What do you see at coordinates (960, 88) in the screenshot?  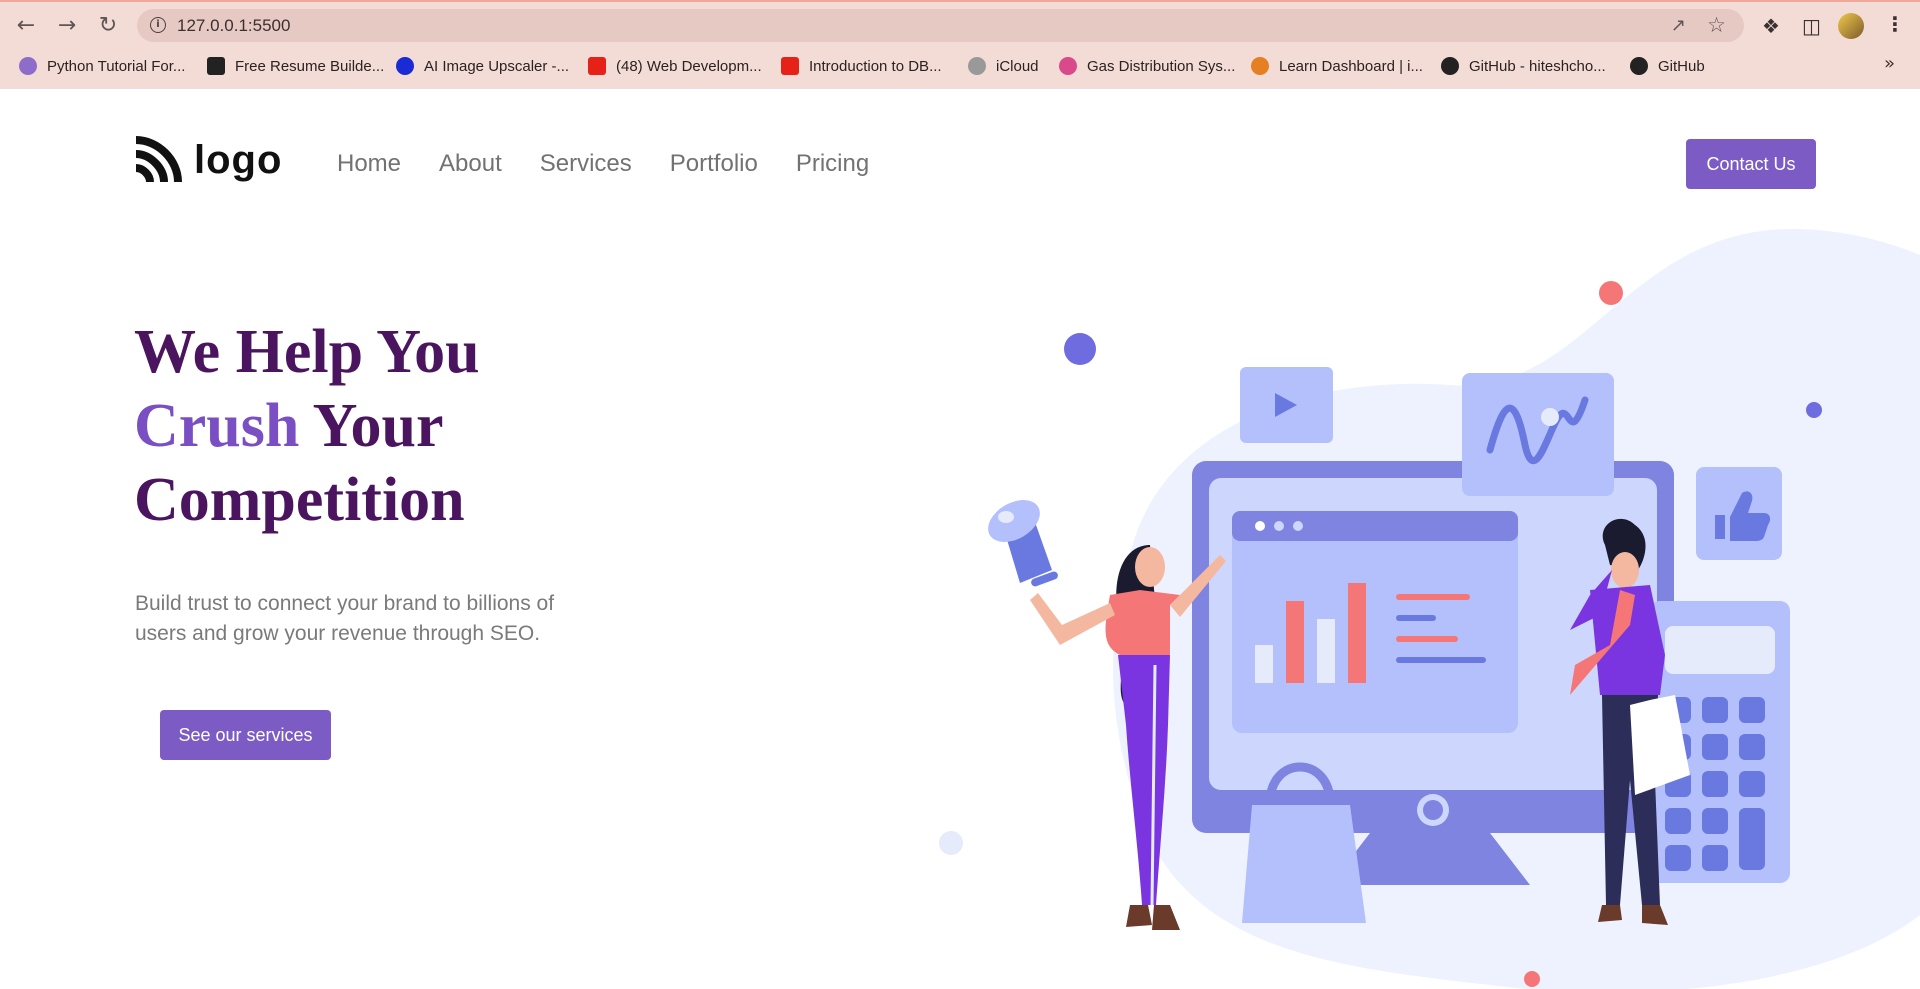 I see `divider` at bounding box center [960, 88].